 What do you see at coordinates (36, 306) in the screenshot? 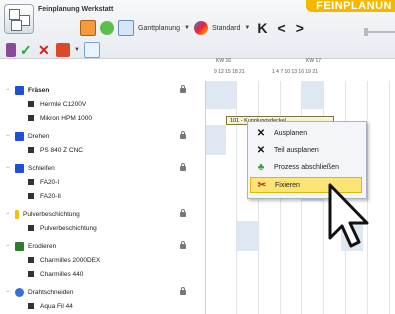
I see `tree-item: Aqua Fil 44` at bounding box center [36, 306].